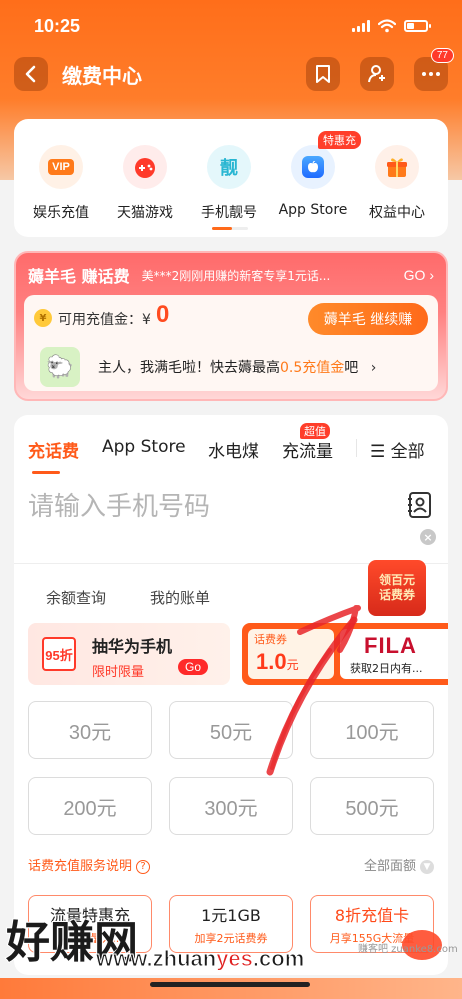 This screenshot has width=462, height=999. I want to click on tab-app-store: App Store, so click(144, 447).